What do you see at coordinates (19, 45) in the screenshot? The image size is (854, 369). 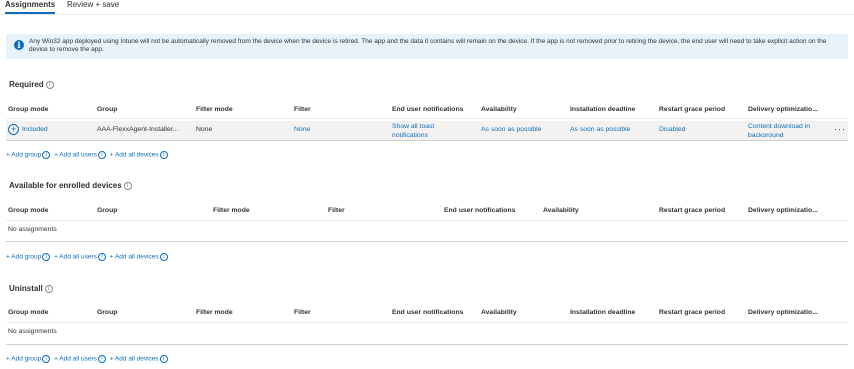 I see `info-icon: i` at bounding box center [19, 45].